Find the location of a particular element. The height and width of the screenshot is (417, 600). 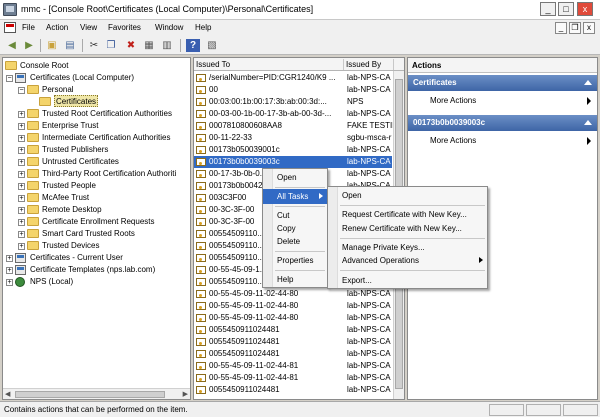

tree-item: + Enterprise Trust is located at coordinates (96, 126).